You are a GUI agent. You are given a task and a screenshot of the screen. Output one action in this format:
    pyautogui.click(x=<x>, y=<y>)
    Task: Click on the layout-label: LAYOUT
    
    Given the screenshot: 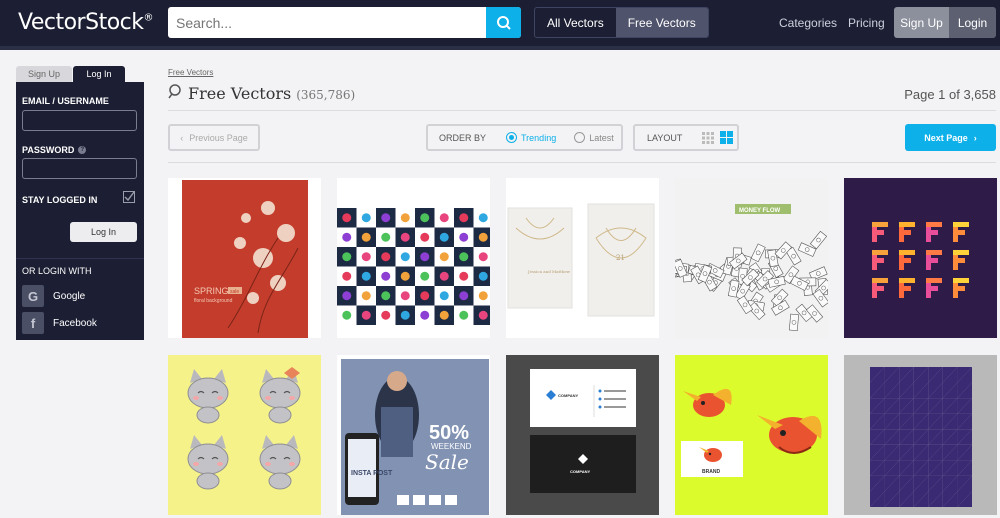 What is the action you would take?
    pyautogui.click(x=665, y=137)
    